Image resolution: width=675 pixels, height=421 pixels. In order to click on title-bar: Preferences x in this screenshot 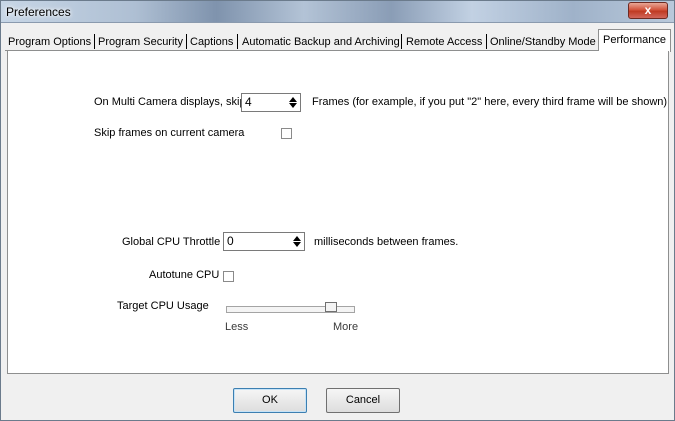, I will do `click(337, 12)`.